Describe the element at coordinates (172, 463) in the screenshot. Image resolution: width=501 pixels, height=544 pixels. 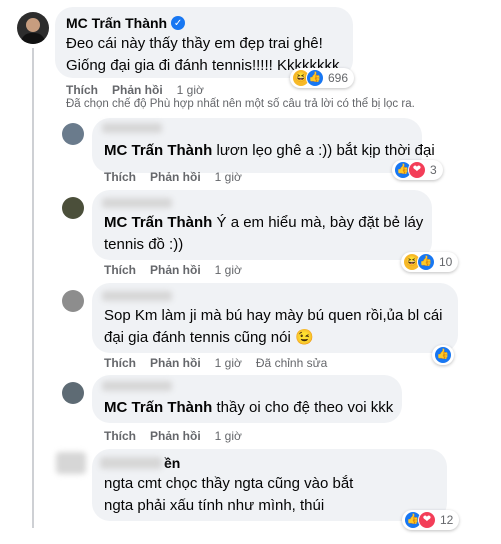
I see `author-name-partial: ền` at that location.